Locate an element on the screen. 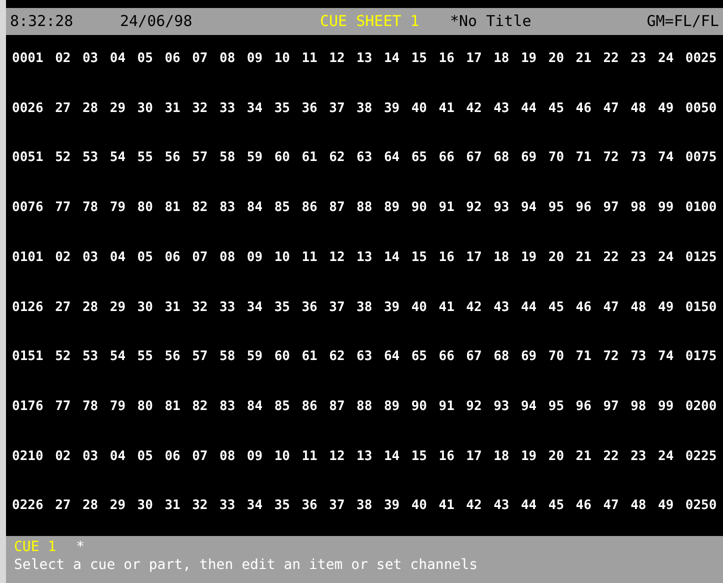 The width and height of the screenshot is (723, 583). channel-number: 89 is located at coordinates (392, 407).